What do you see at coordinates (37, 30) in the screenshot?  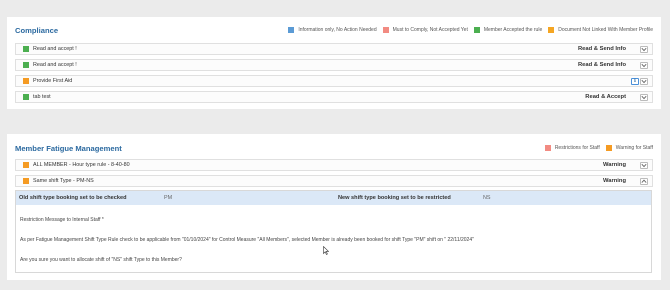 I see `compliance-title: Compliance` at bounding box center [37, 30].